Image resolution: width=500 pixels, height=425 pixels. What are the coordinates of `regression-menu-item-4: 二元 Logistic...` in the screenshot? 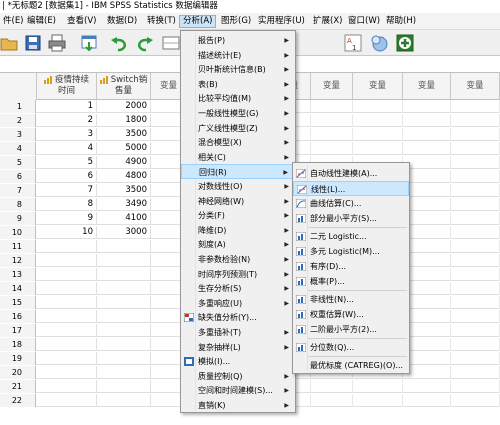 It's located at (351, 236).